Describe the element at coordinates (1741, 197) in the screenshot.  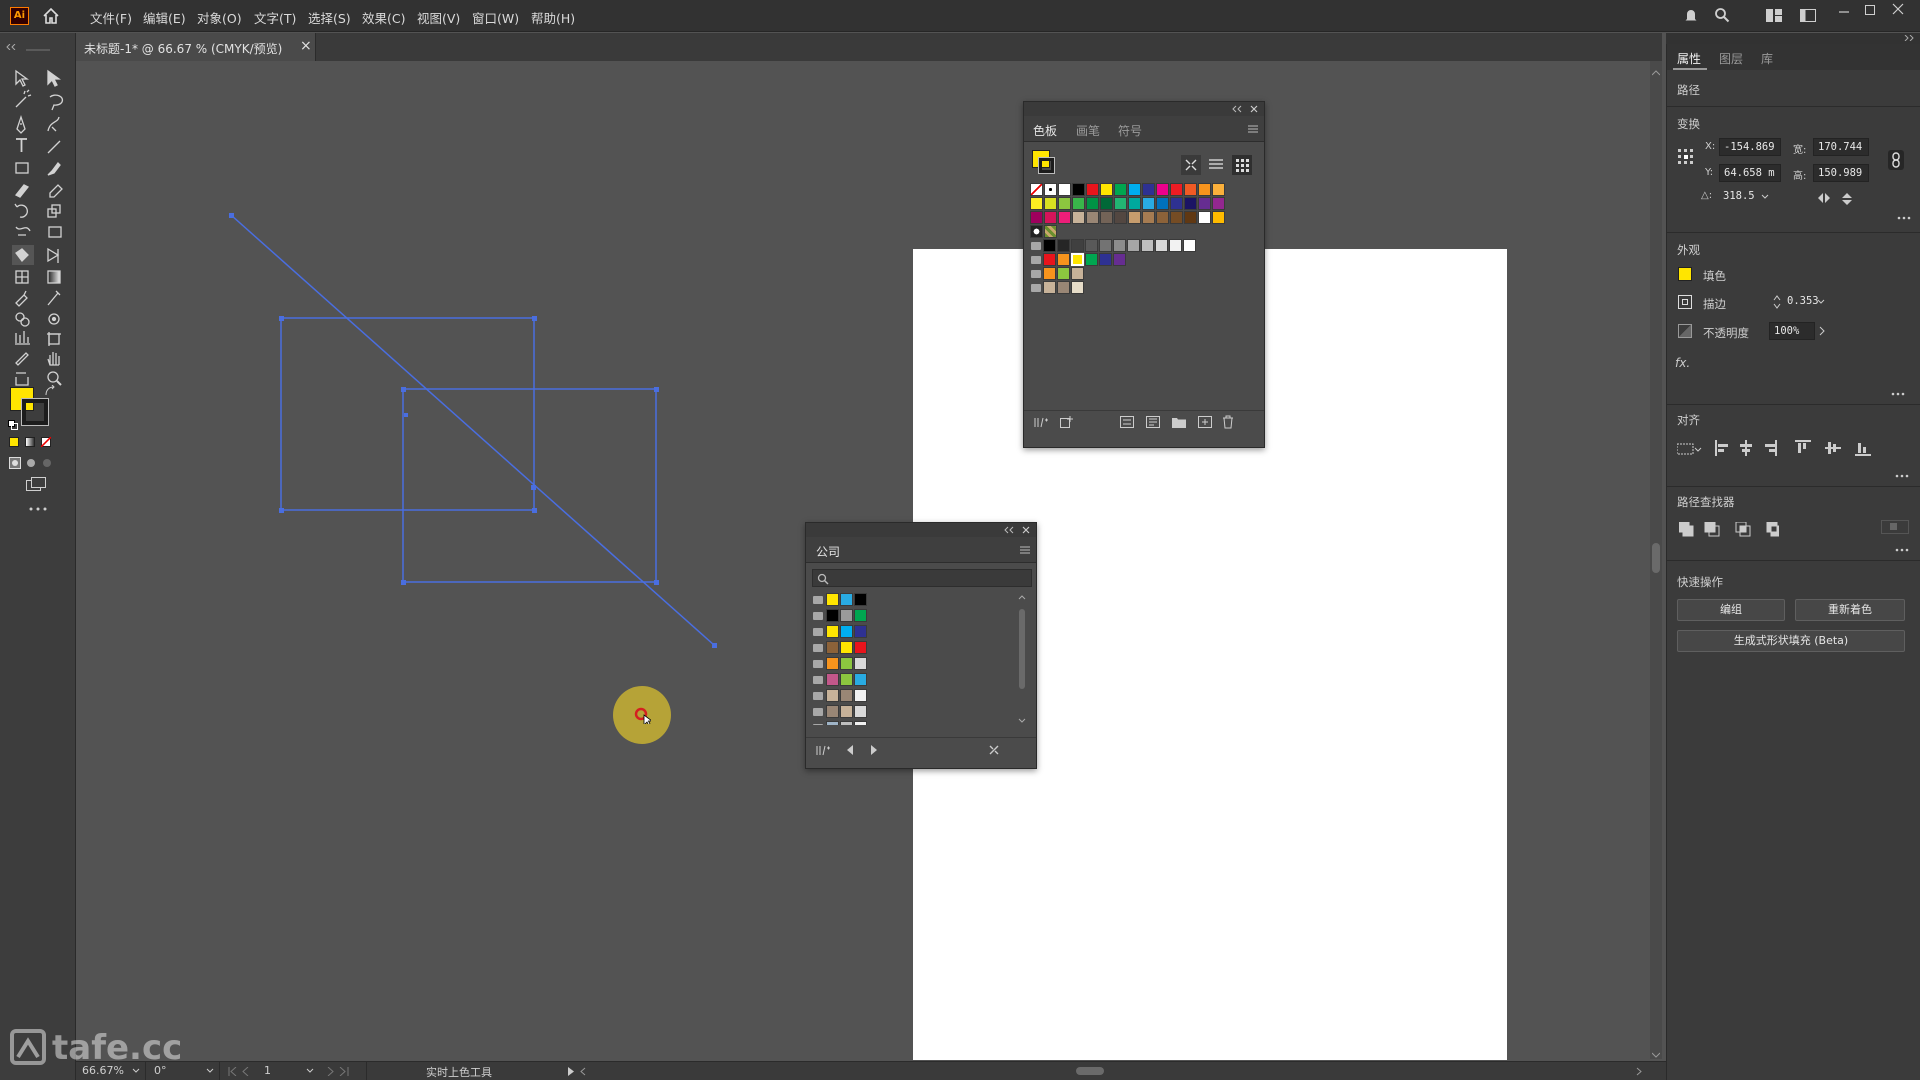
I see `rotate-field: 318.5` at that location.